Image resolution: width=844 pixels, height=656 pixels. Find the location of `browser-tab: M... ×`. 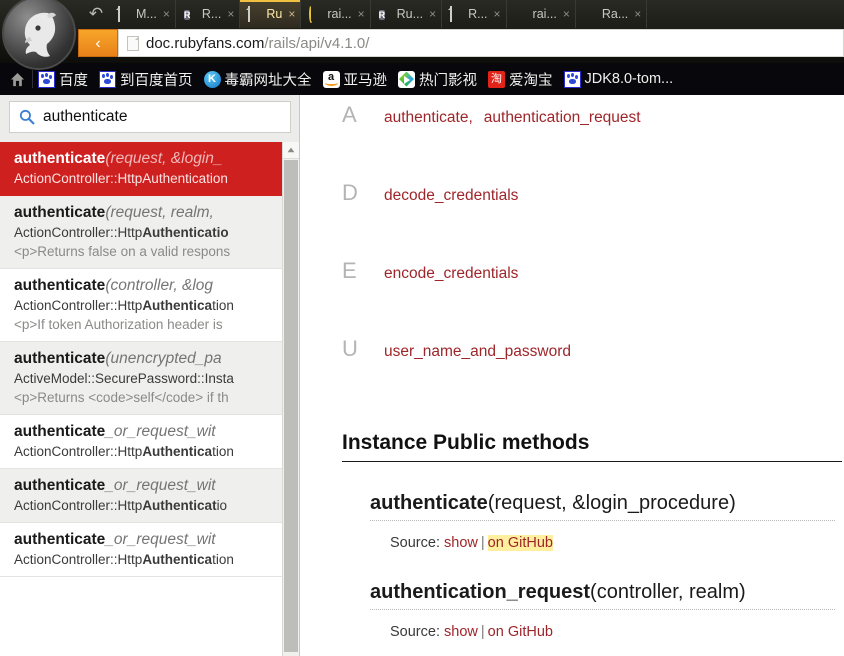

browser-tab: M... × is located at coordinates (143, 14).